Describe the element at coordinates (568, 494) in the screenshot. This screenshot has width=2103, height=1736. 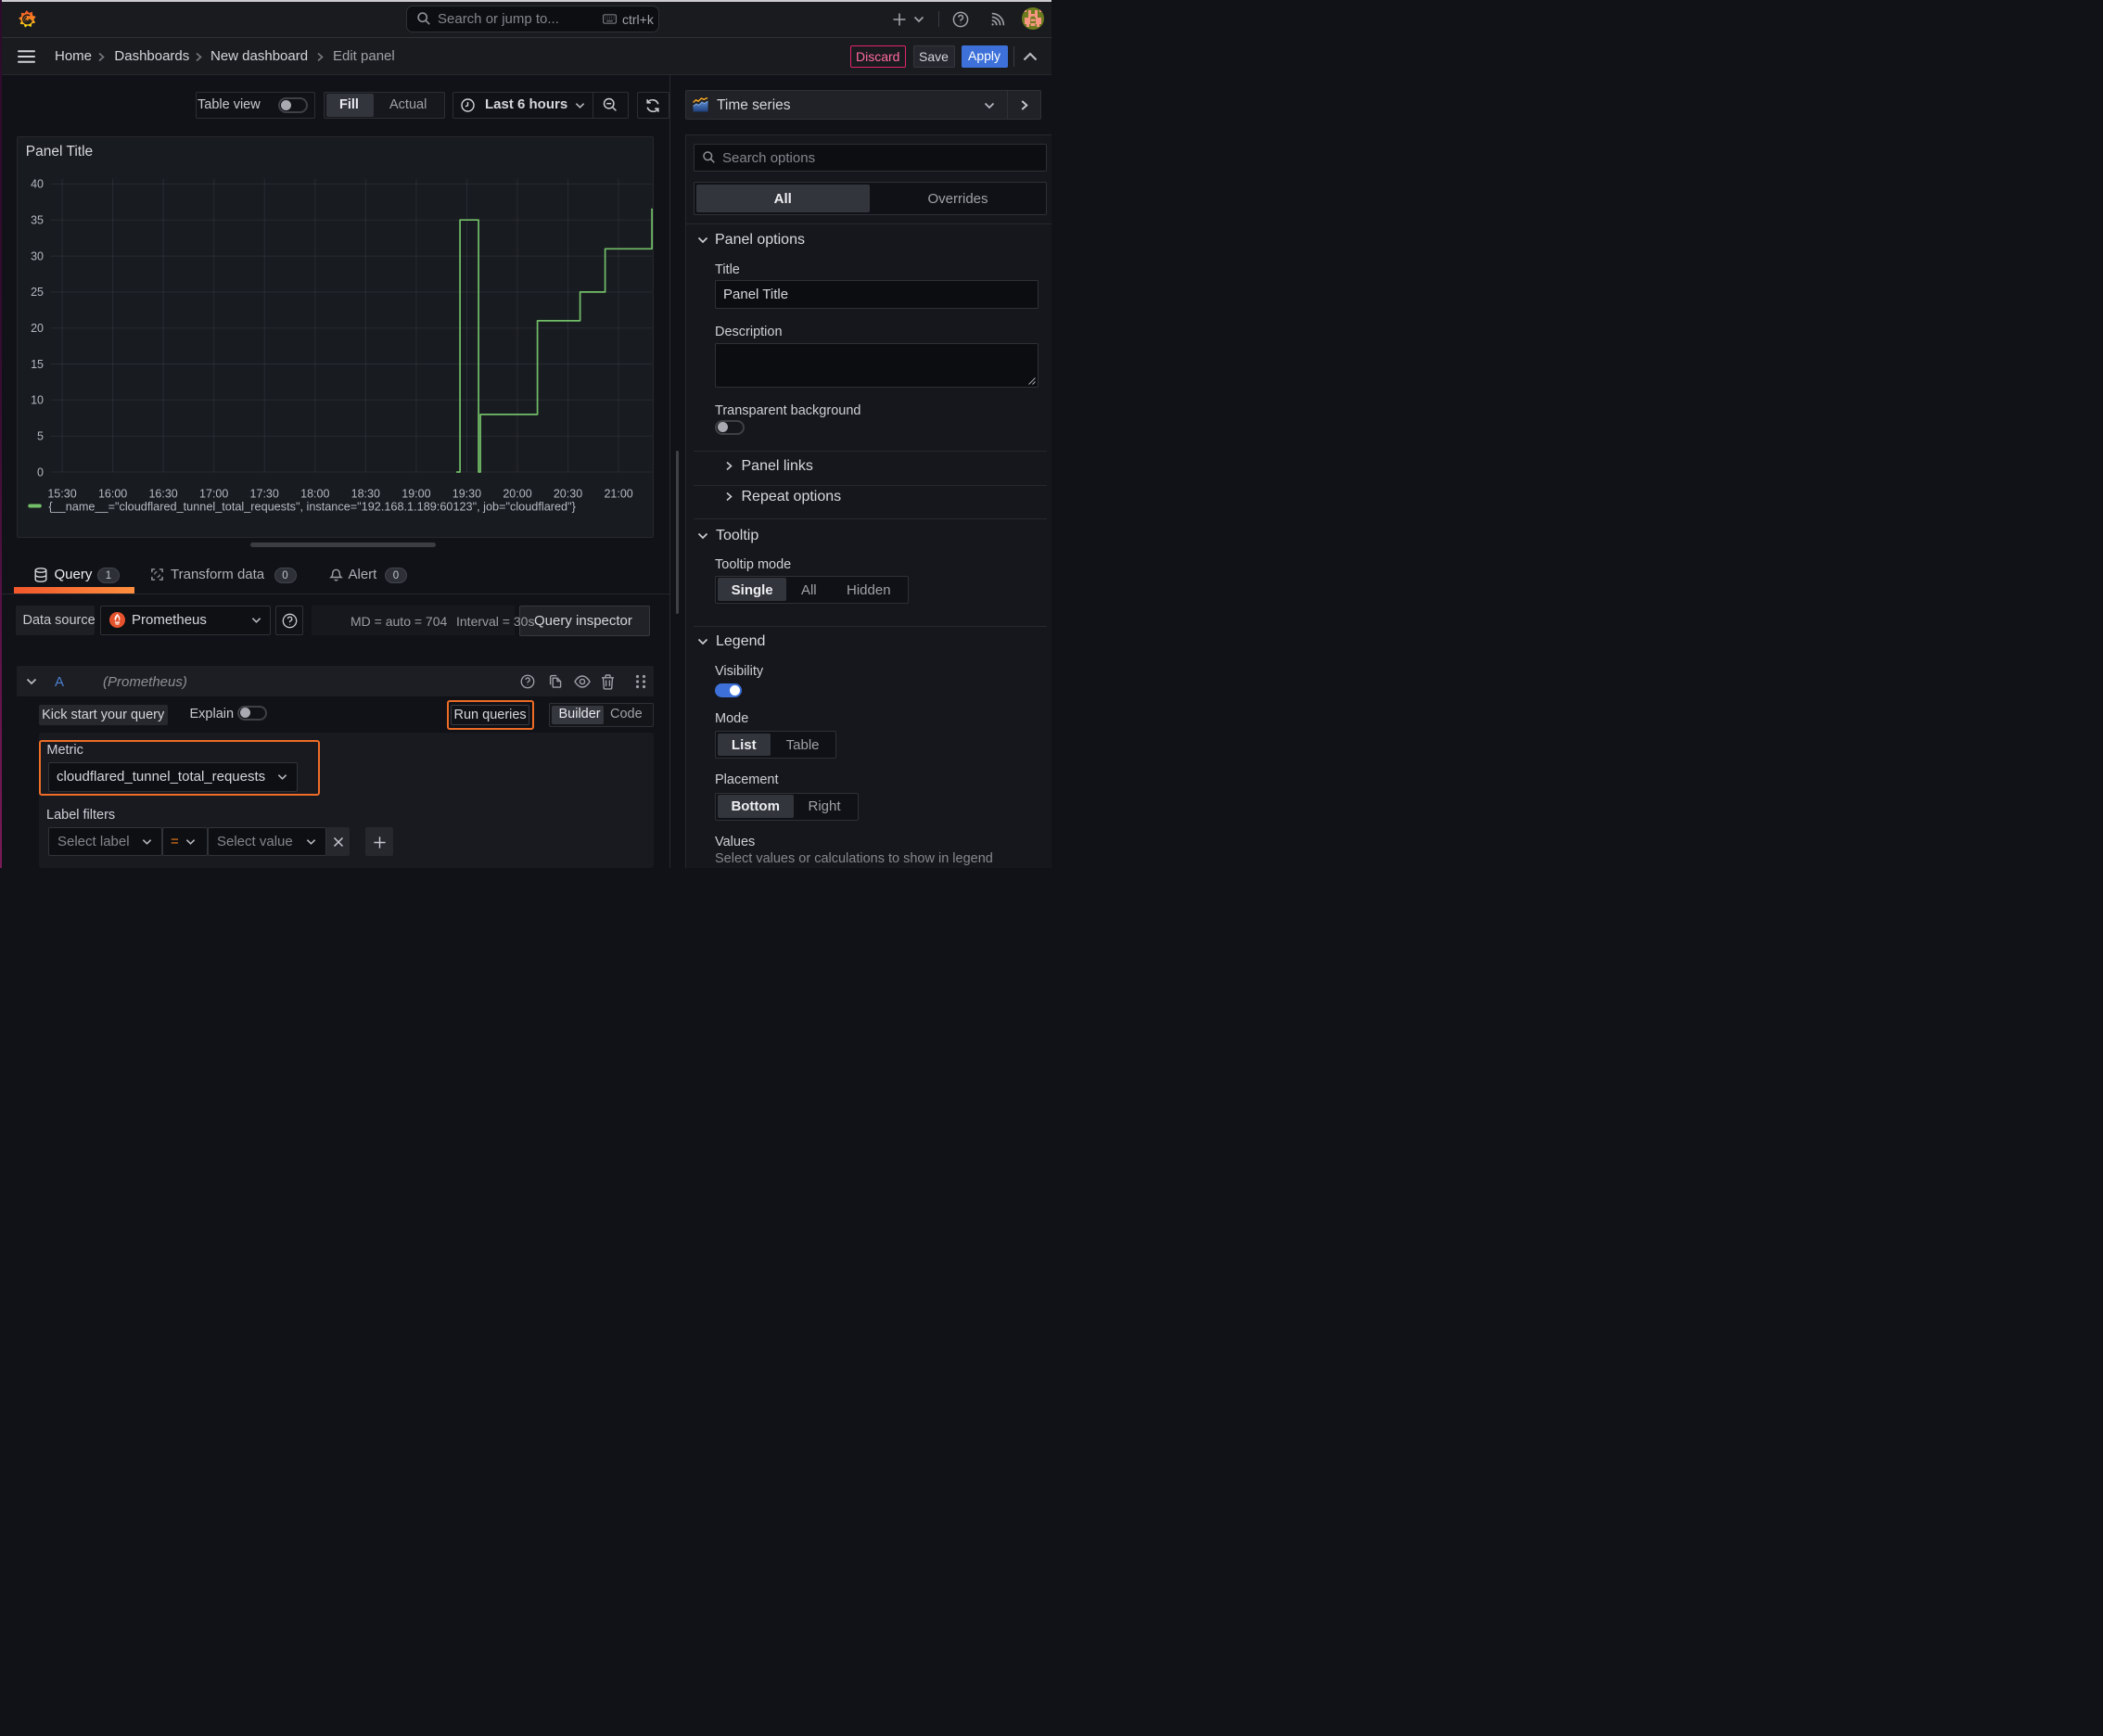
I see `svg-text: 20:30` at that location.